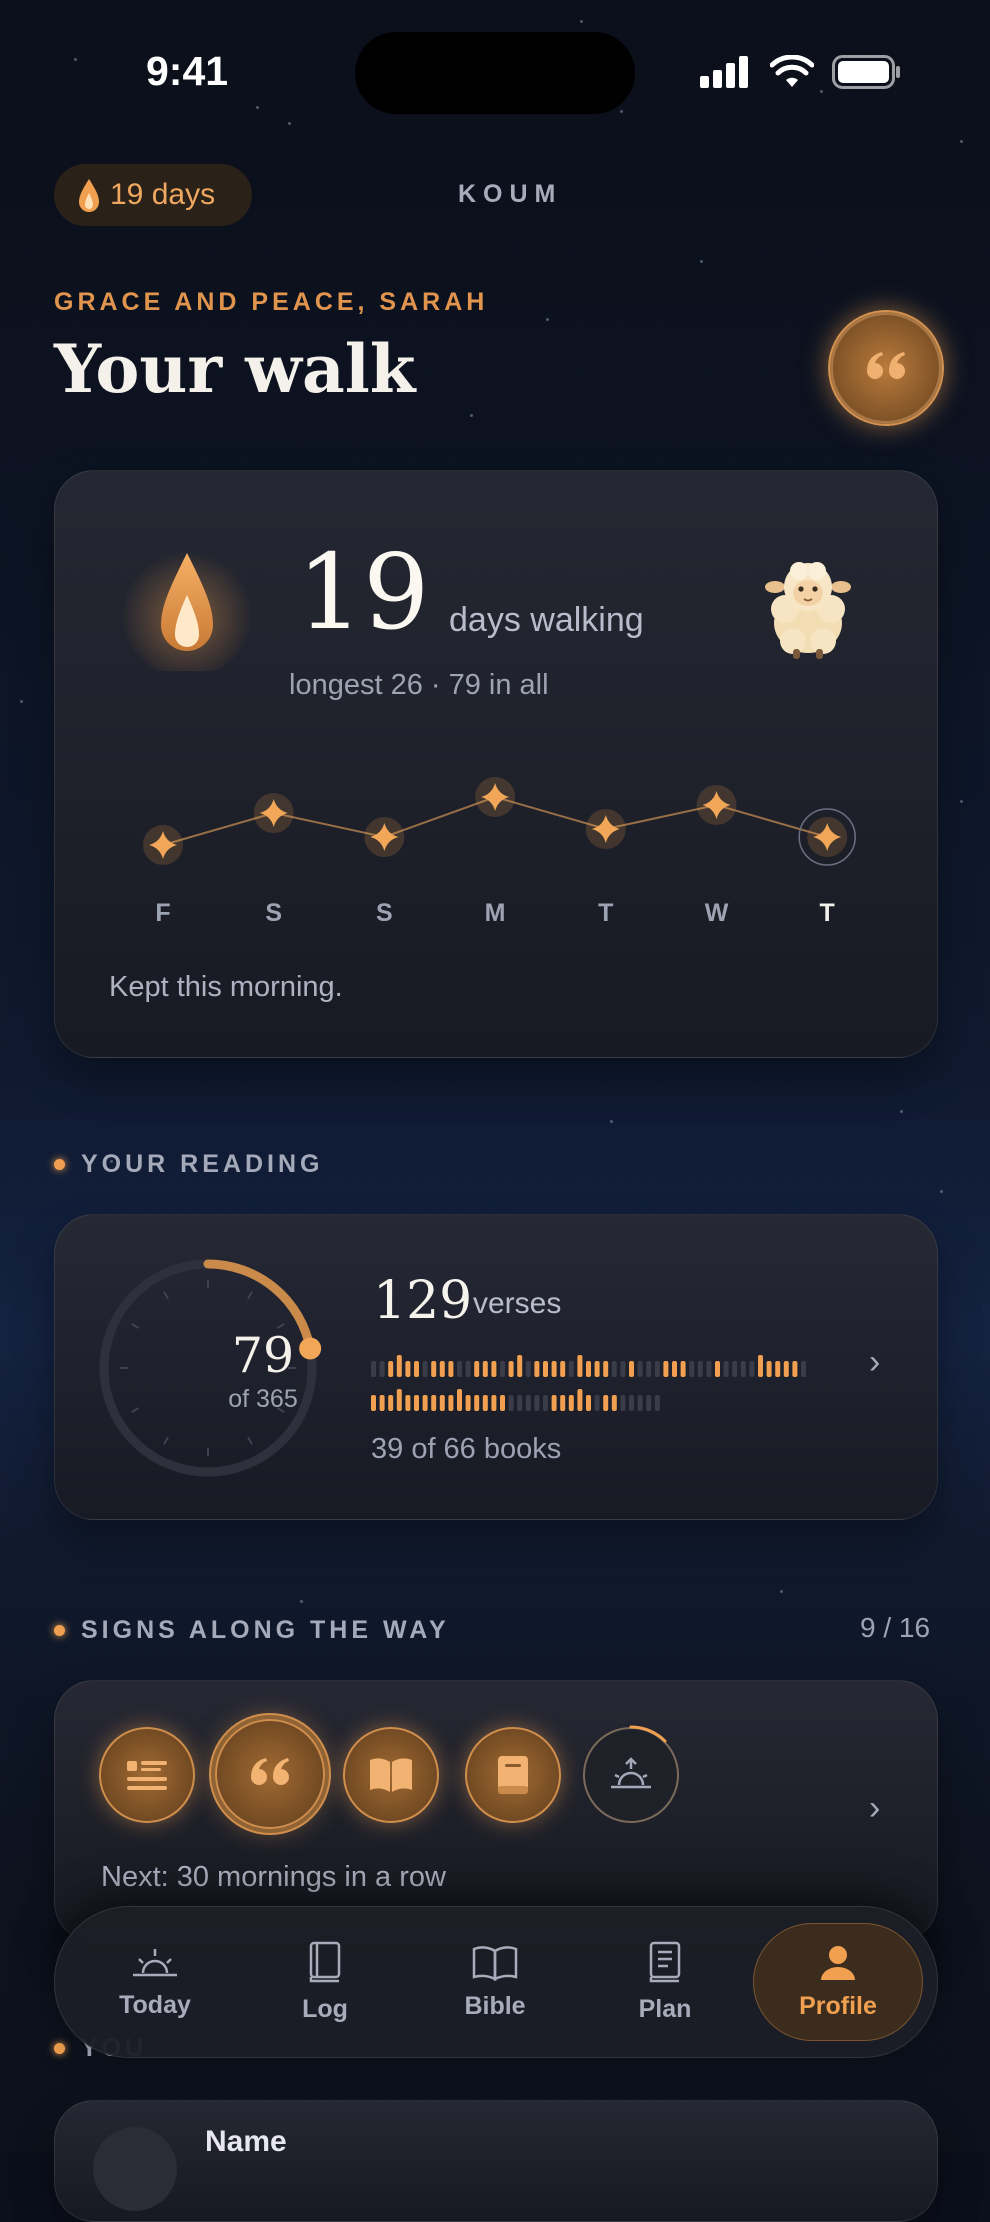  I want to click on section-signs-label: SIGNS ALONG THE WAY, so click(265, 1630).